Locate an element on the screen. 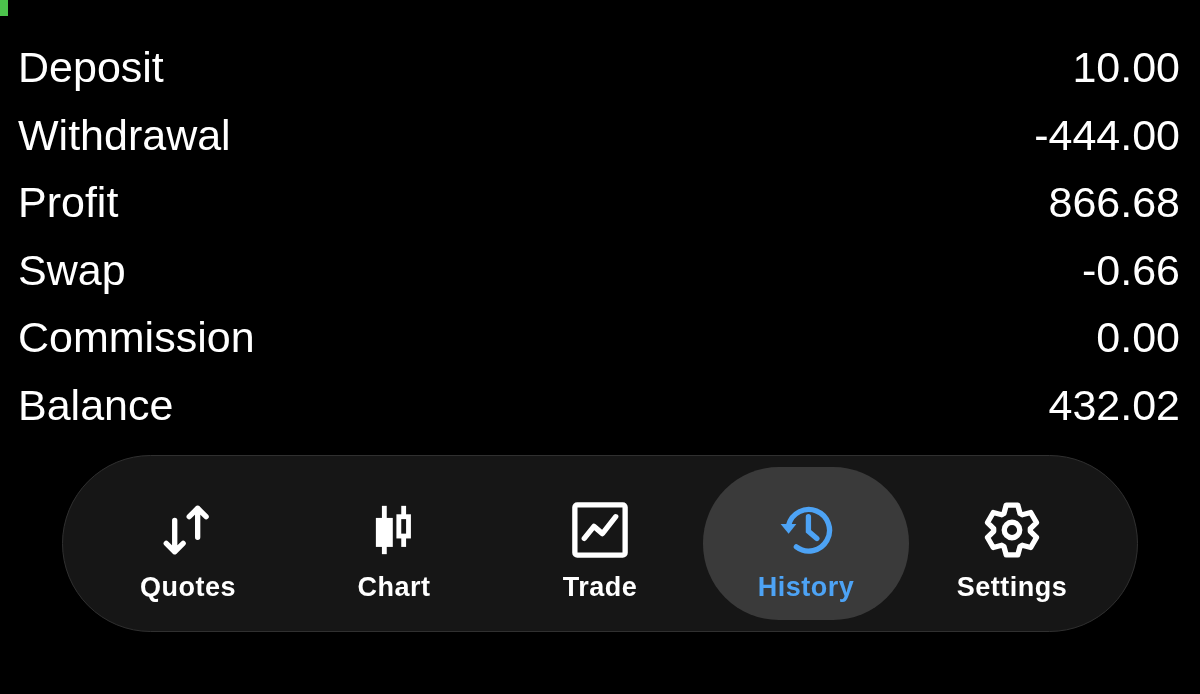 This screenshot has height=694, width=1200. row-label: Deposit is located at coordinates (91, 68).